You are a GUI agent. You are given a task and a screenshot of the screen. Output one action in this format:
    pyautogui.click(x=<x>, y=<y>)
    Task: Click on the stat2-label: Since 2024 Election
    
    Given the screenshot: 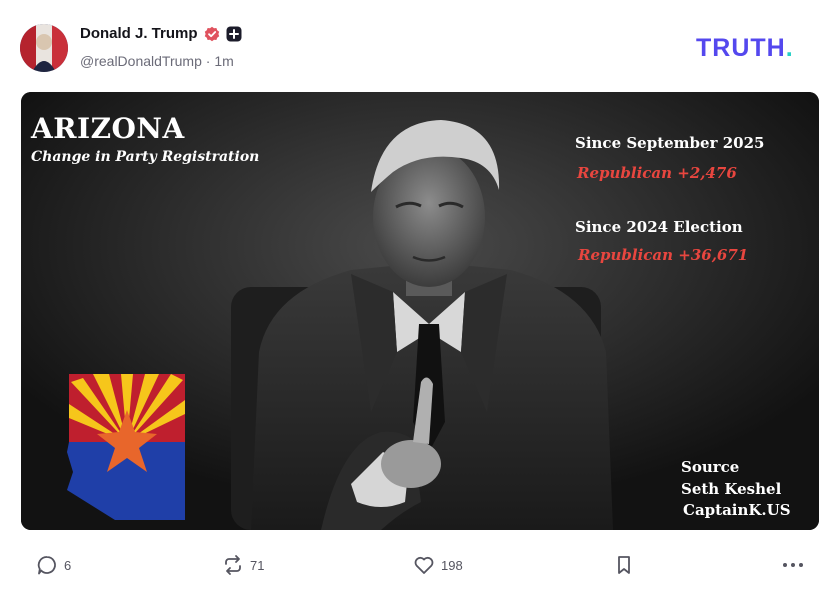 What is the action you would take?
    pyautogui.click(x=659, y=227)
    